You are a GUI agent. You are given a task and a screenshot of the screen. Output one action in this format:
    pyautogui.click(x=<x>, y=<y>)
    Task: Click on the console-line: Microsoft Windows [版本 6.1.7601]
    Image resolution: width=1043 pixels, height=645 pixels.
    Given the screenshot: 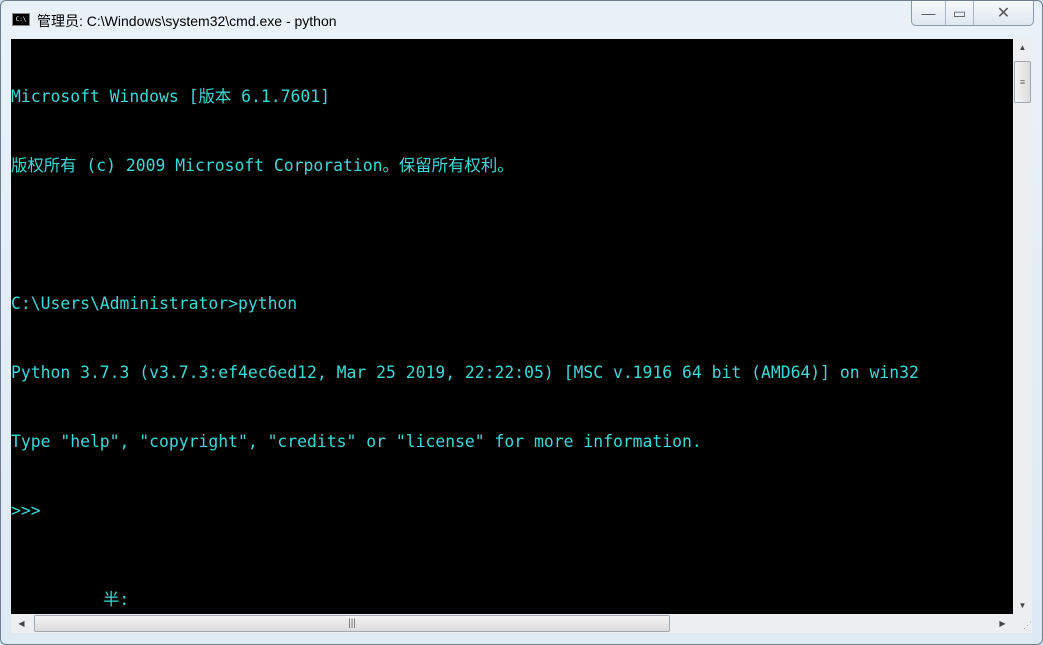 What is the action you would take?
    pyautogui.click(x=170, y=96)
    